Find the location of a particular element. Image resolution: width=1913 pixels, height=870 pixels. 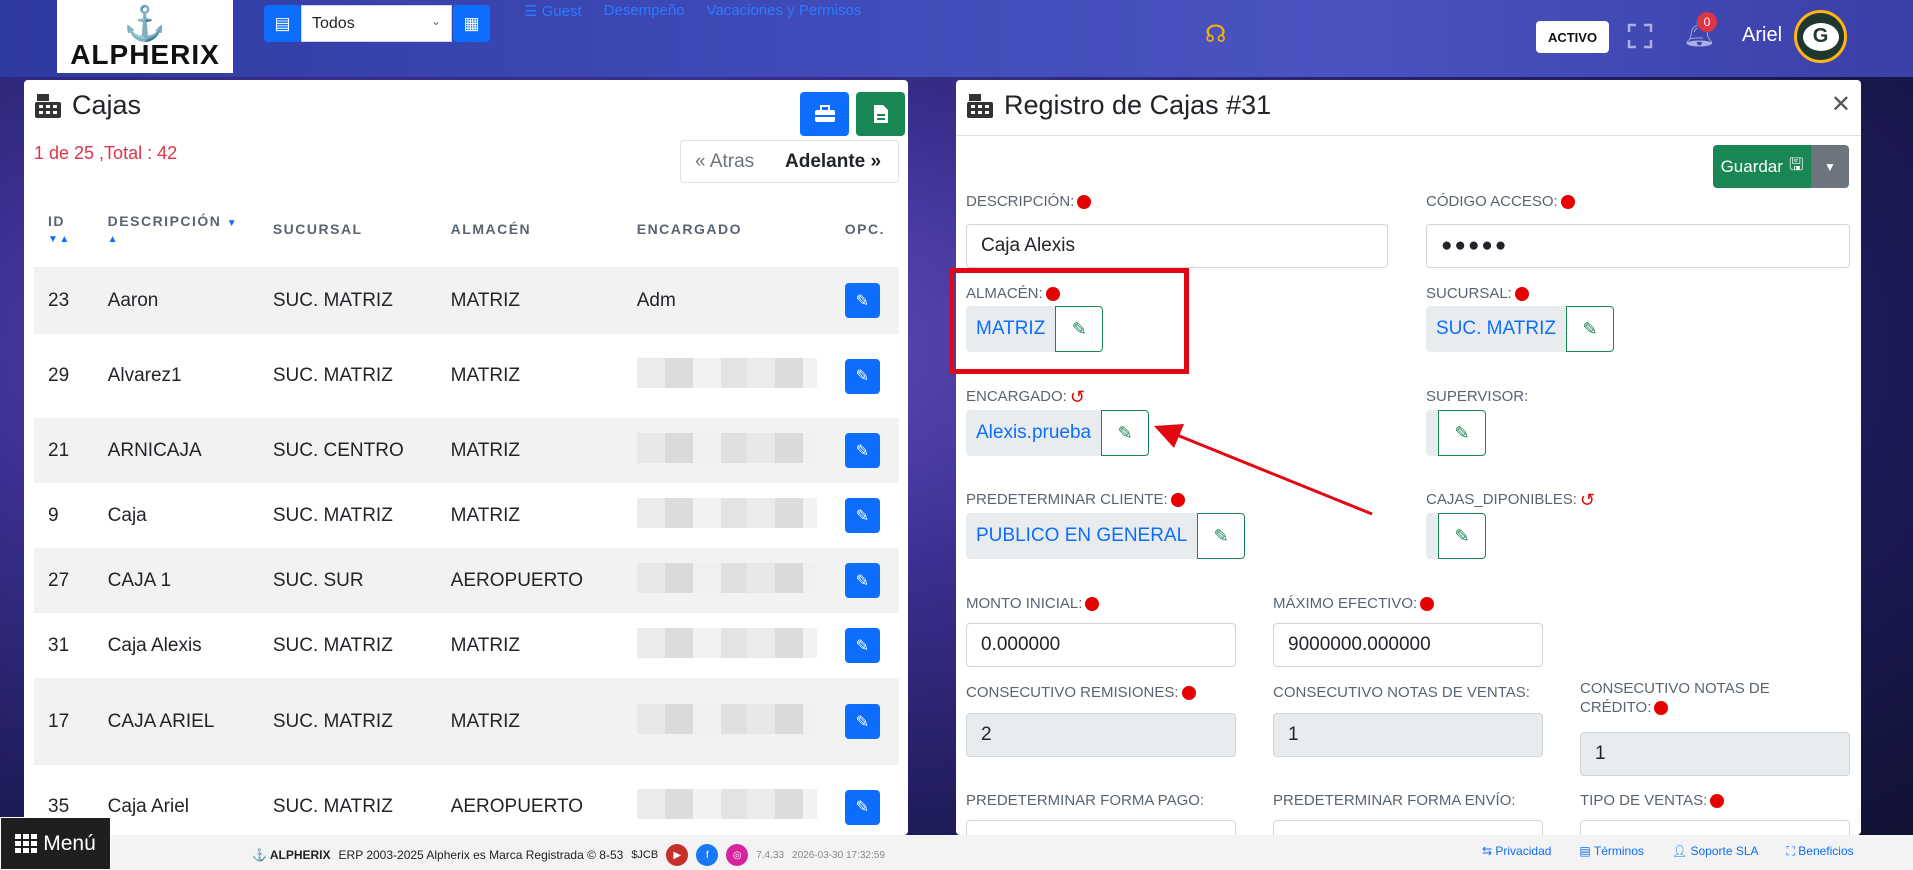

calendar-icon: ▦ is located at coordinates (471, 23).